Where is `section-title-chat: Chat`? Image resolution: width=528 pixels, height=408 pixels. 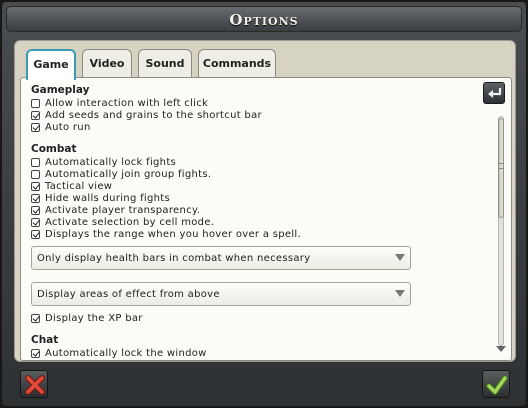 section-title-chat: Chat is located at coordinates (45, 340).